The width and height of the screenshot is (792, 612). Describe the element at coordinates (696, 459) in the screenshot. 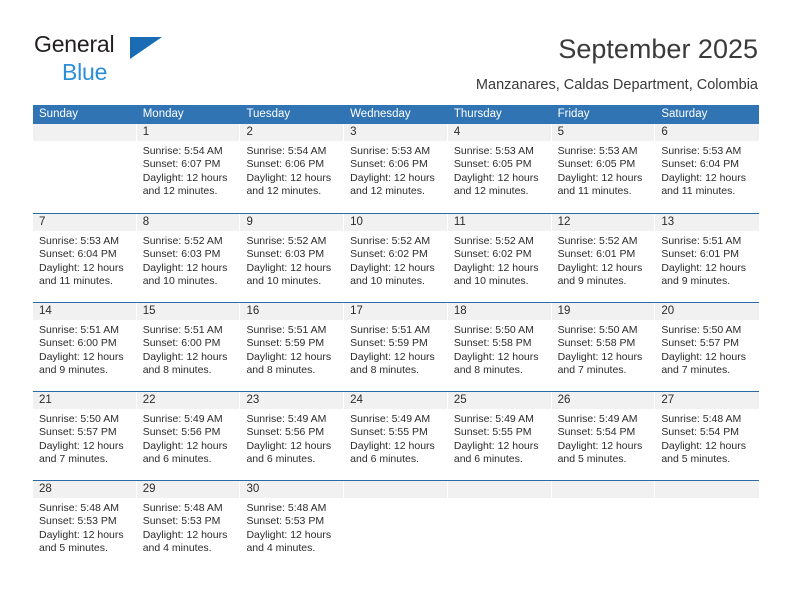

I see `day-detail-line: and 5 minutes.` at that location.